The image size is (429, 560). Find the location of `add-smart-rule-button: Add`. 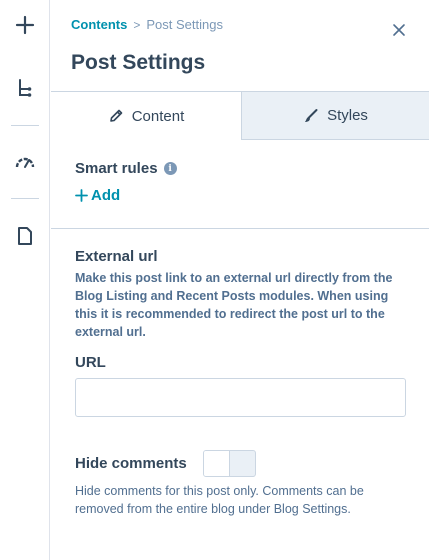

add-smart-rule-button: Add is located at coordinates (97, 195).